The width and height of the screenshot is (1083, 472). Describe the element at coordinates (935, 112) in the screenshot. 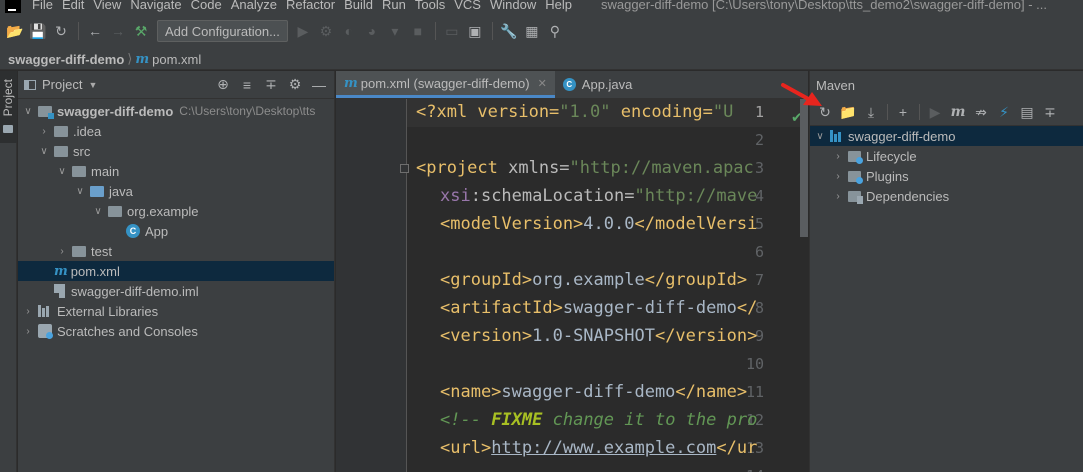

I see `run-maven-build-icon: ▶` at that location.